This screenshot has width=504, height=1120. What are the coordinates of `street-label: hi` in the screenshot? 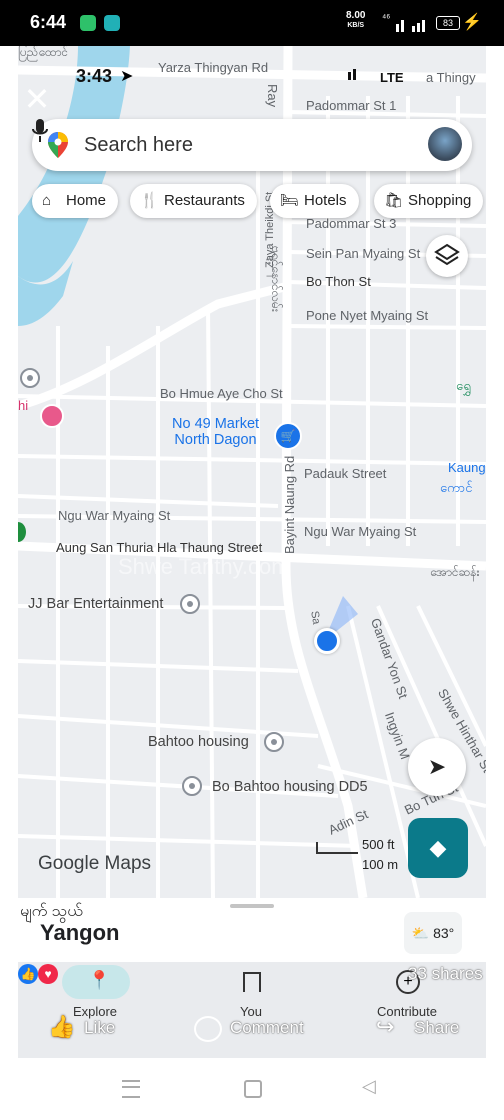 It's located at (23, 405).